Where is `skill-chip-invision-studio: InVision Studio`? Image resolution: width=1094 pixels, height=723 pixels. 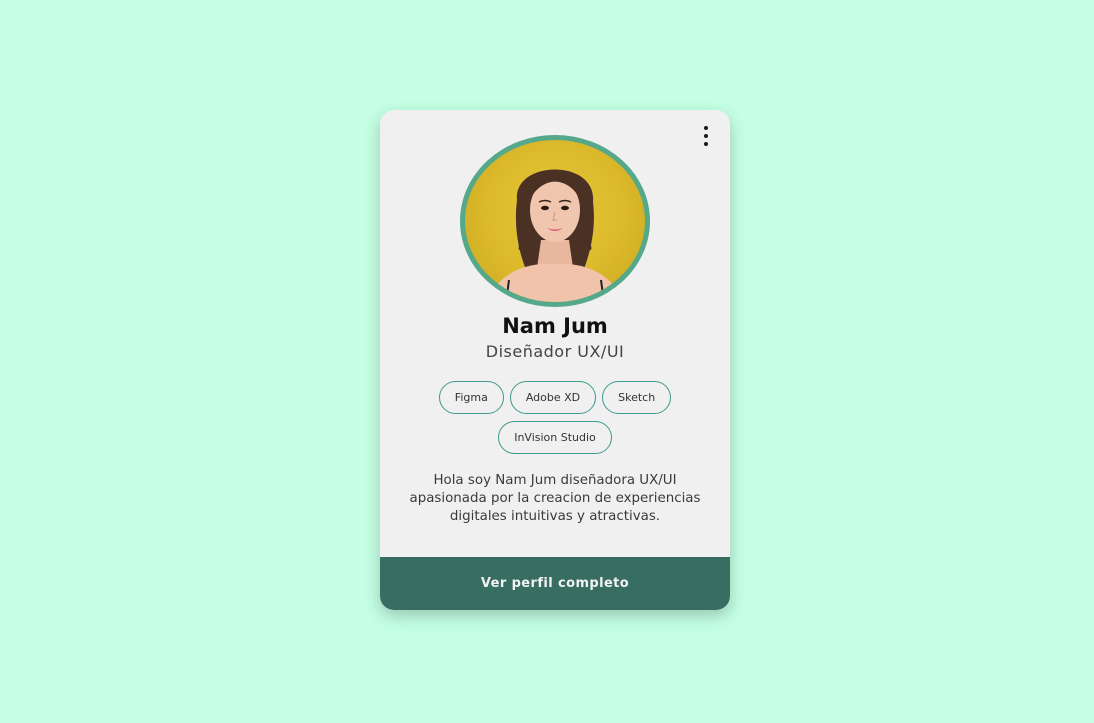 skill-chip-invision-studio: InVision Studio is located at coordinates (555, 437).